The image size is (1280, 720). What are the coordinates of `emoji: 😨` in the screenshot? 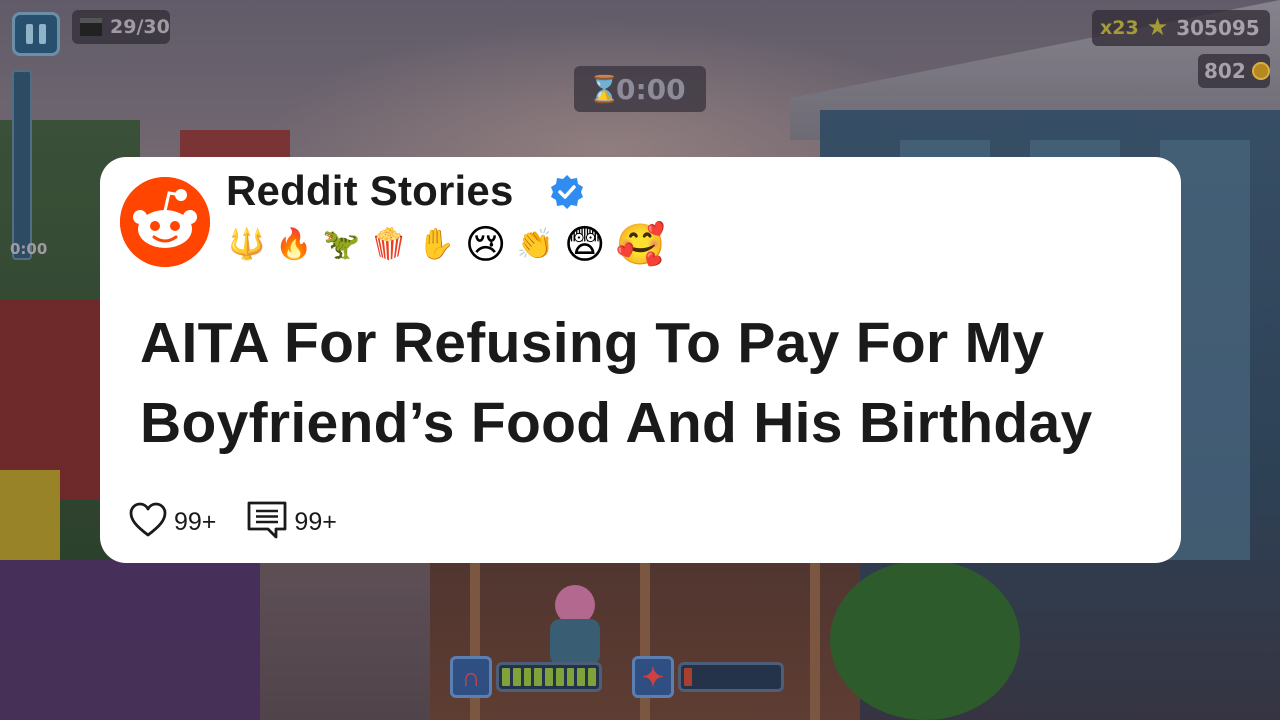 It's located at (584, 245).